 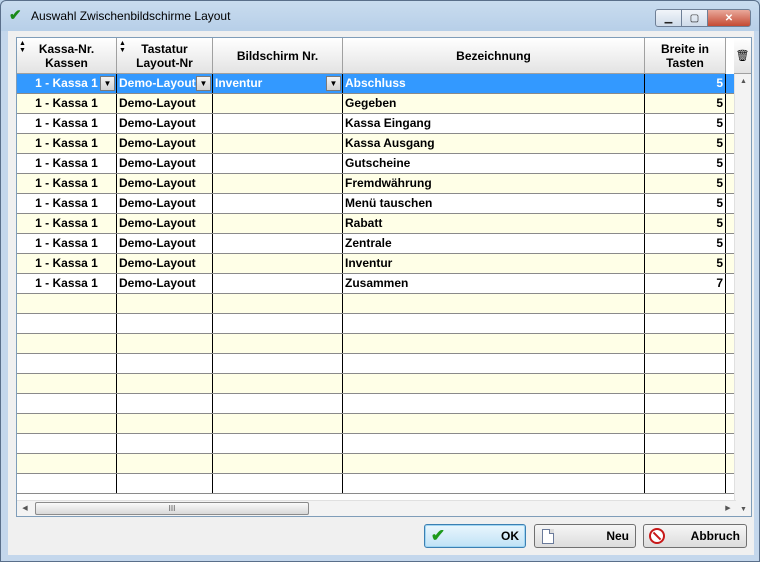 What do you see at coordinates (494, 283) in the screenshot?
I see `cell-bezeichnung: Zusammen` at bounding box center [494, 283].